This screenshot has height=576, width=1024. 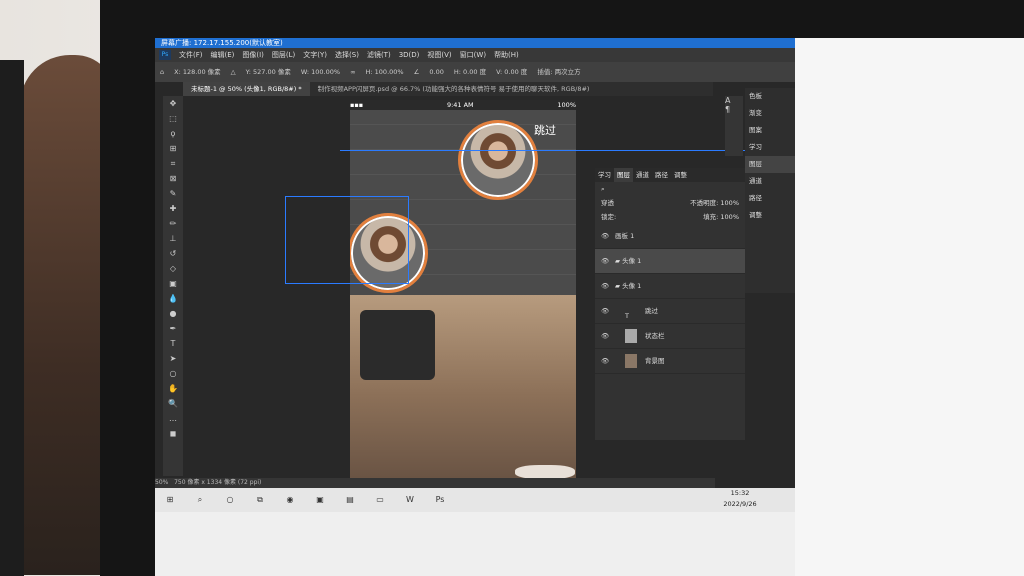 I want to click on menu-select: 选择(S), so click(x=347, y=55).